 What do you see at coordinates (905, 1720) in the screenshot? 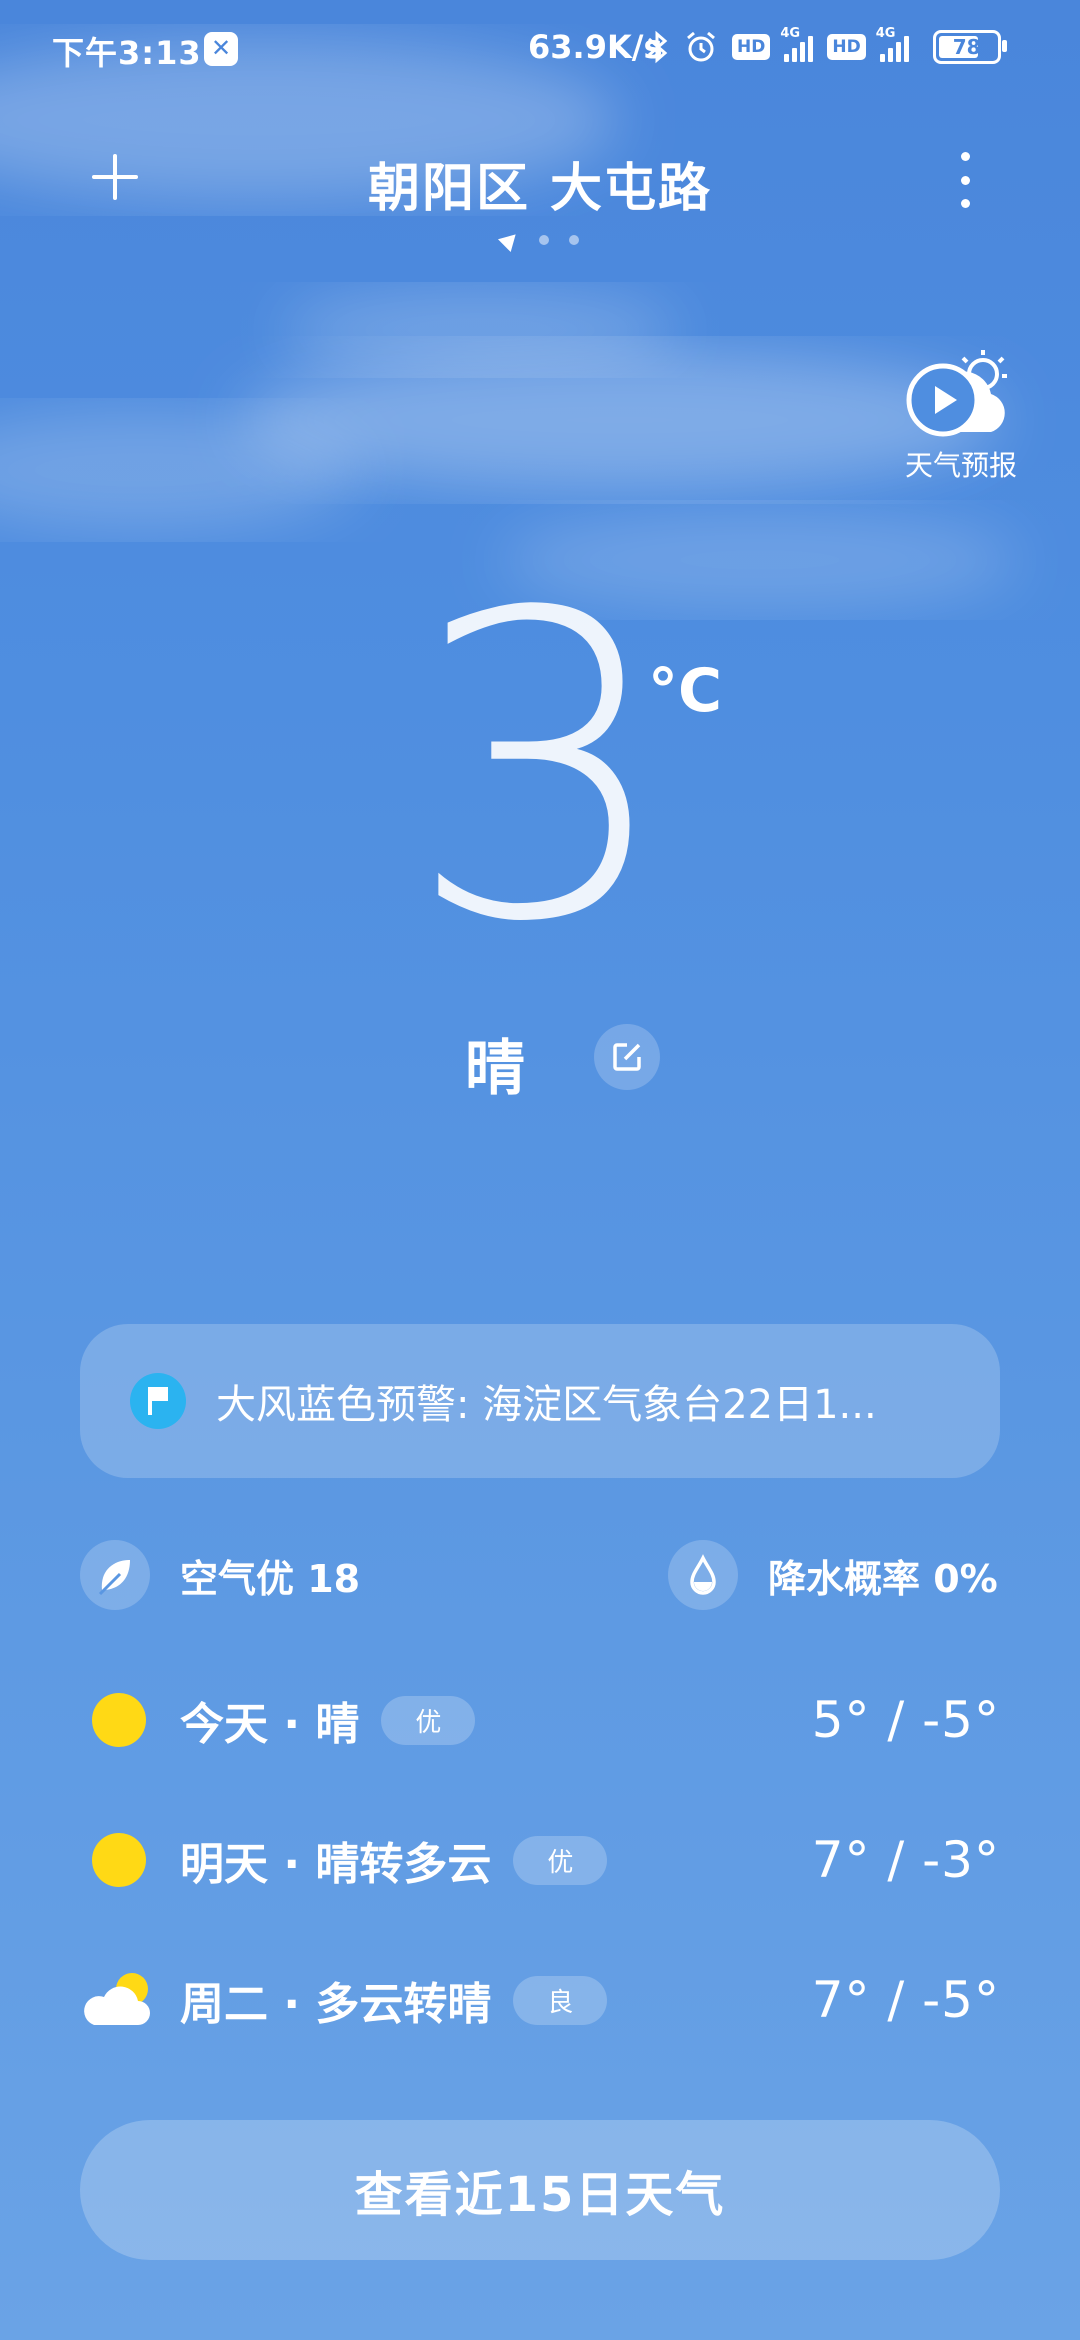
I see `forecast-temp: 5° / -5°` at bounding box center [905, 1720].